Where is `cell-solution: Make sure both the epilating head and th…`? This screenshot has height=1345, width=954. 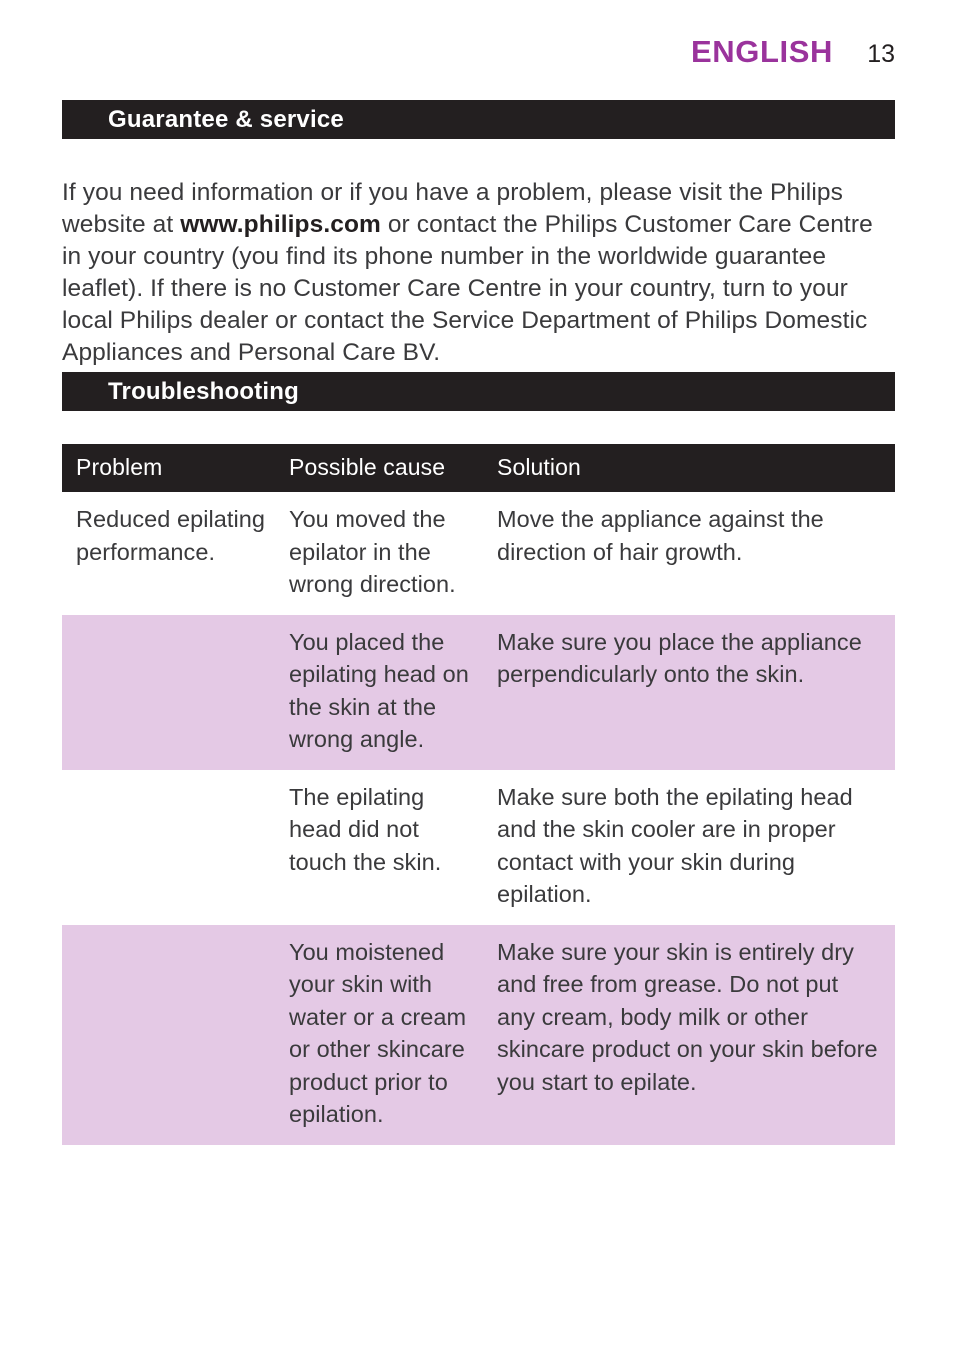
cell-solution: Make sure both the epilating head and th… is located at coordinates (690, 847).